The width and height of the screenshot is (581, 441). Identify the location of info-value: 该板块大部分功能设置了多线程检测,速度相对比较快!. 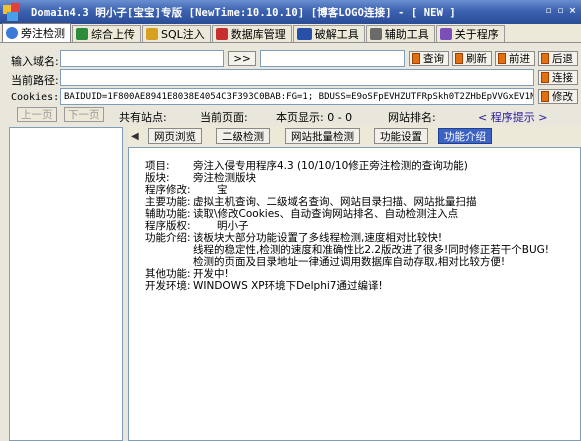
(318, 238).